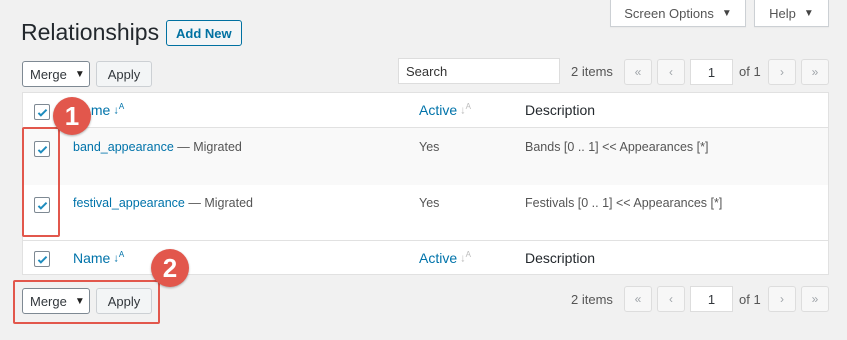 This screenshot has width=847, height=340. What do you see at coordinates (41, 182) in the screenshot?
I see `checkbox-highlight-box` at bounding box center [41, 182].